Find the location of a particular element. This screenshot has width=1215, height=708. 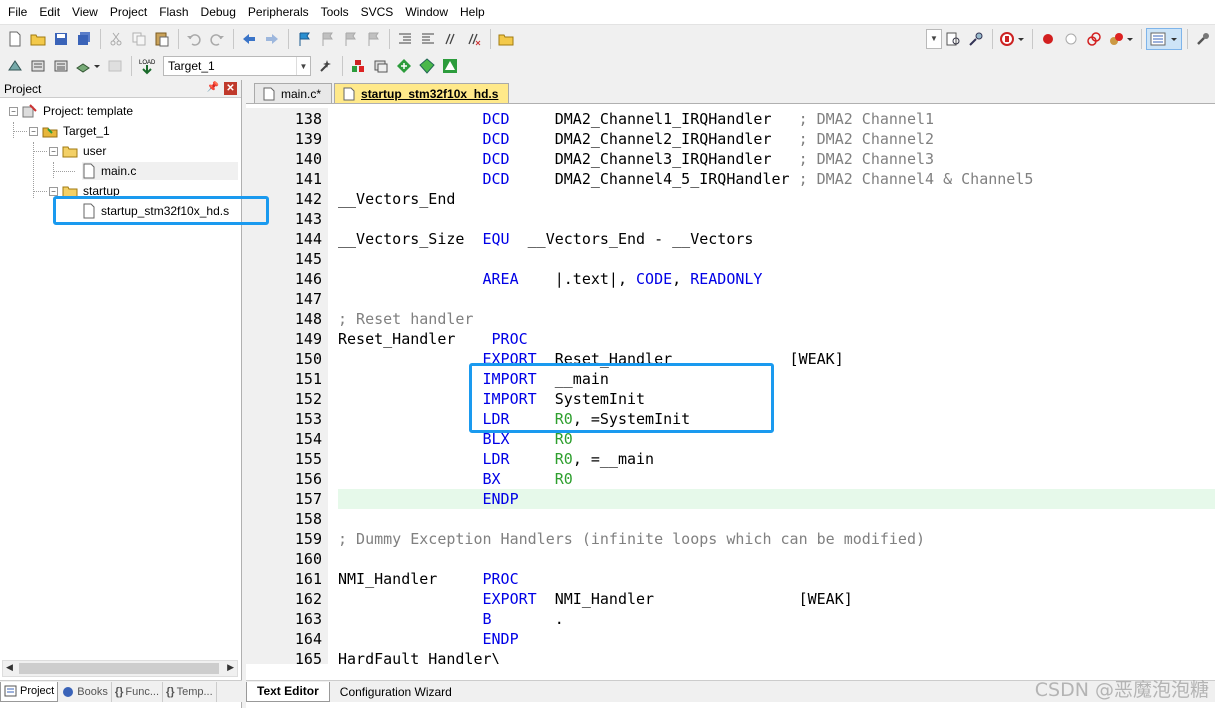

menu-debug: Debug is located at coordinates (218, 12).